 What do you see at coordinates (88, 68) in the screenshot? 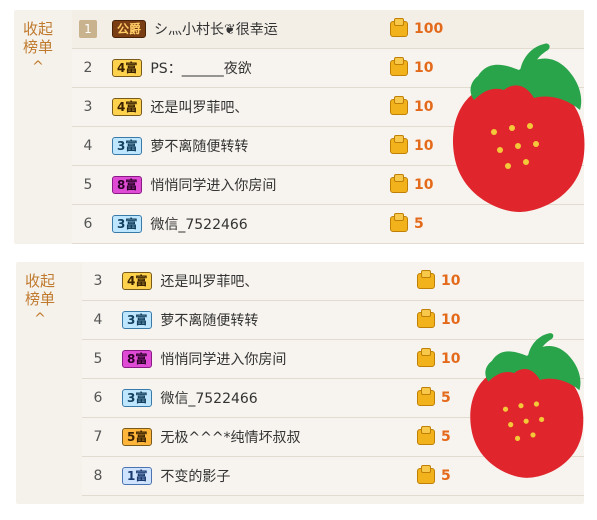
I see `rank-number: 2` at bounding box center [88, 68].